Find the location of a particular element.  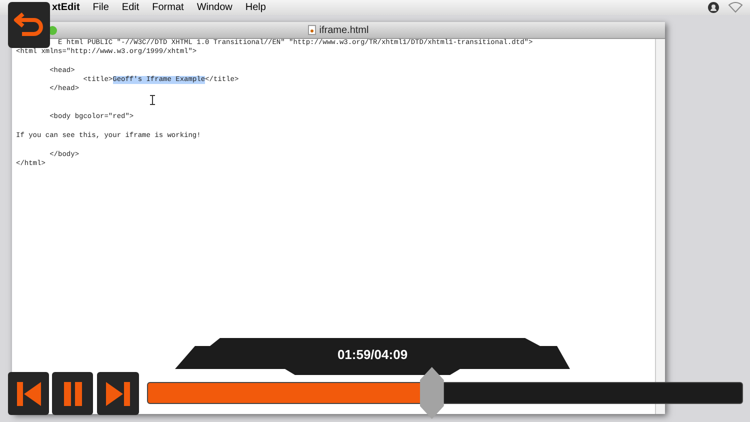

text-cursor-icon is located at coordinates (152, 100).